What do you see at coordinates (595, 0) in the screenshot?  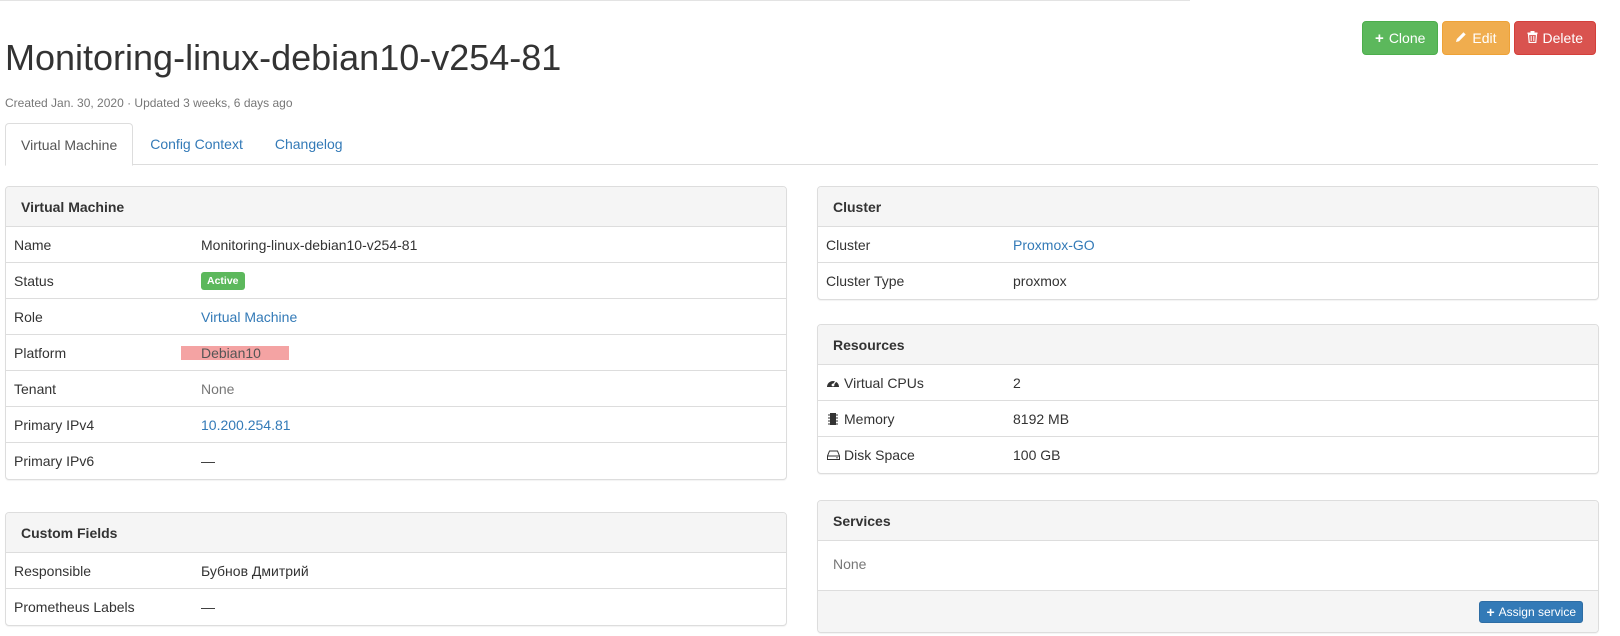 I see `top-divider` at bounding box center [595, 0].